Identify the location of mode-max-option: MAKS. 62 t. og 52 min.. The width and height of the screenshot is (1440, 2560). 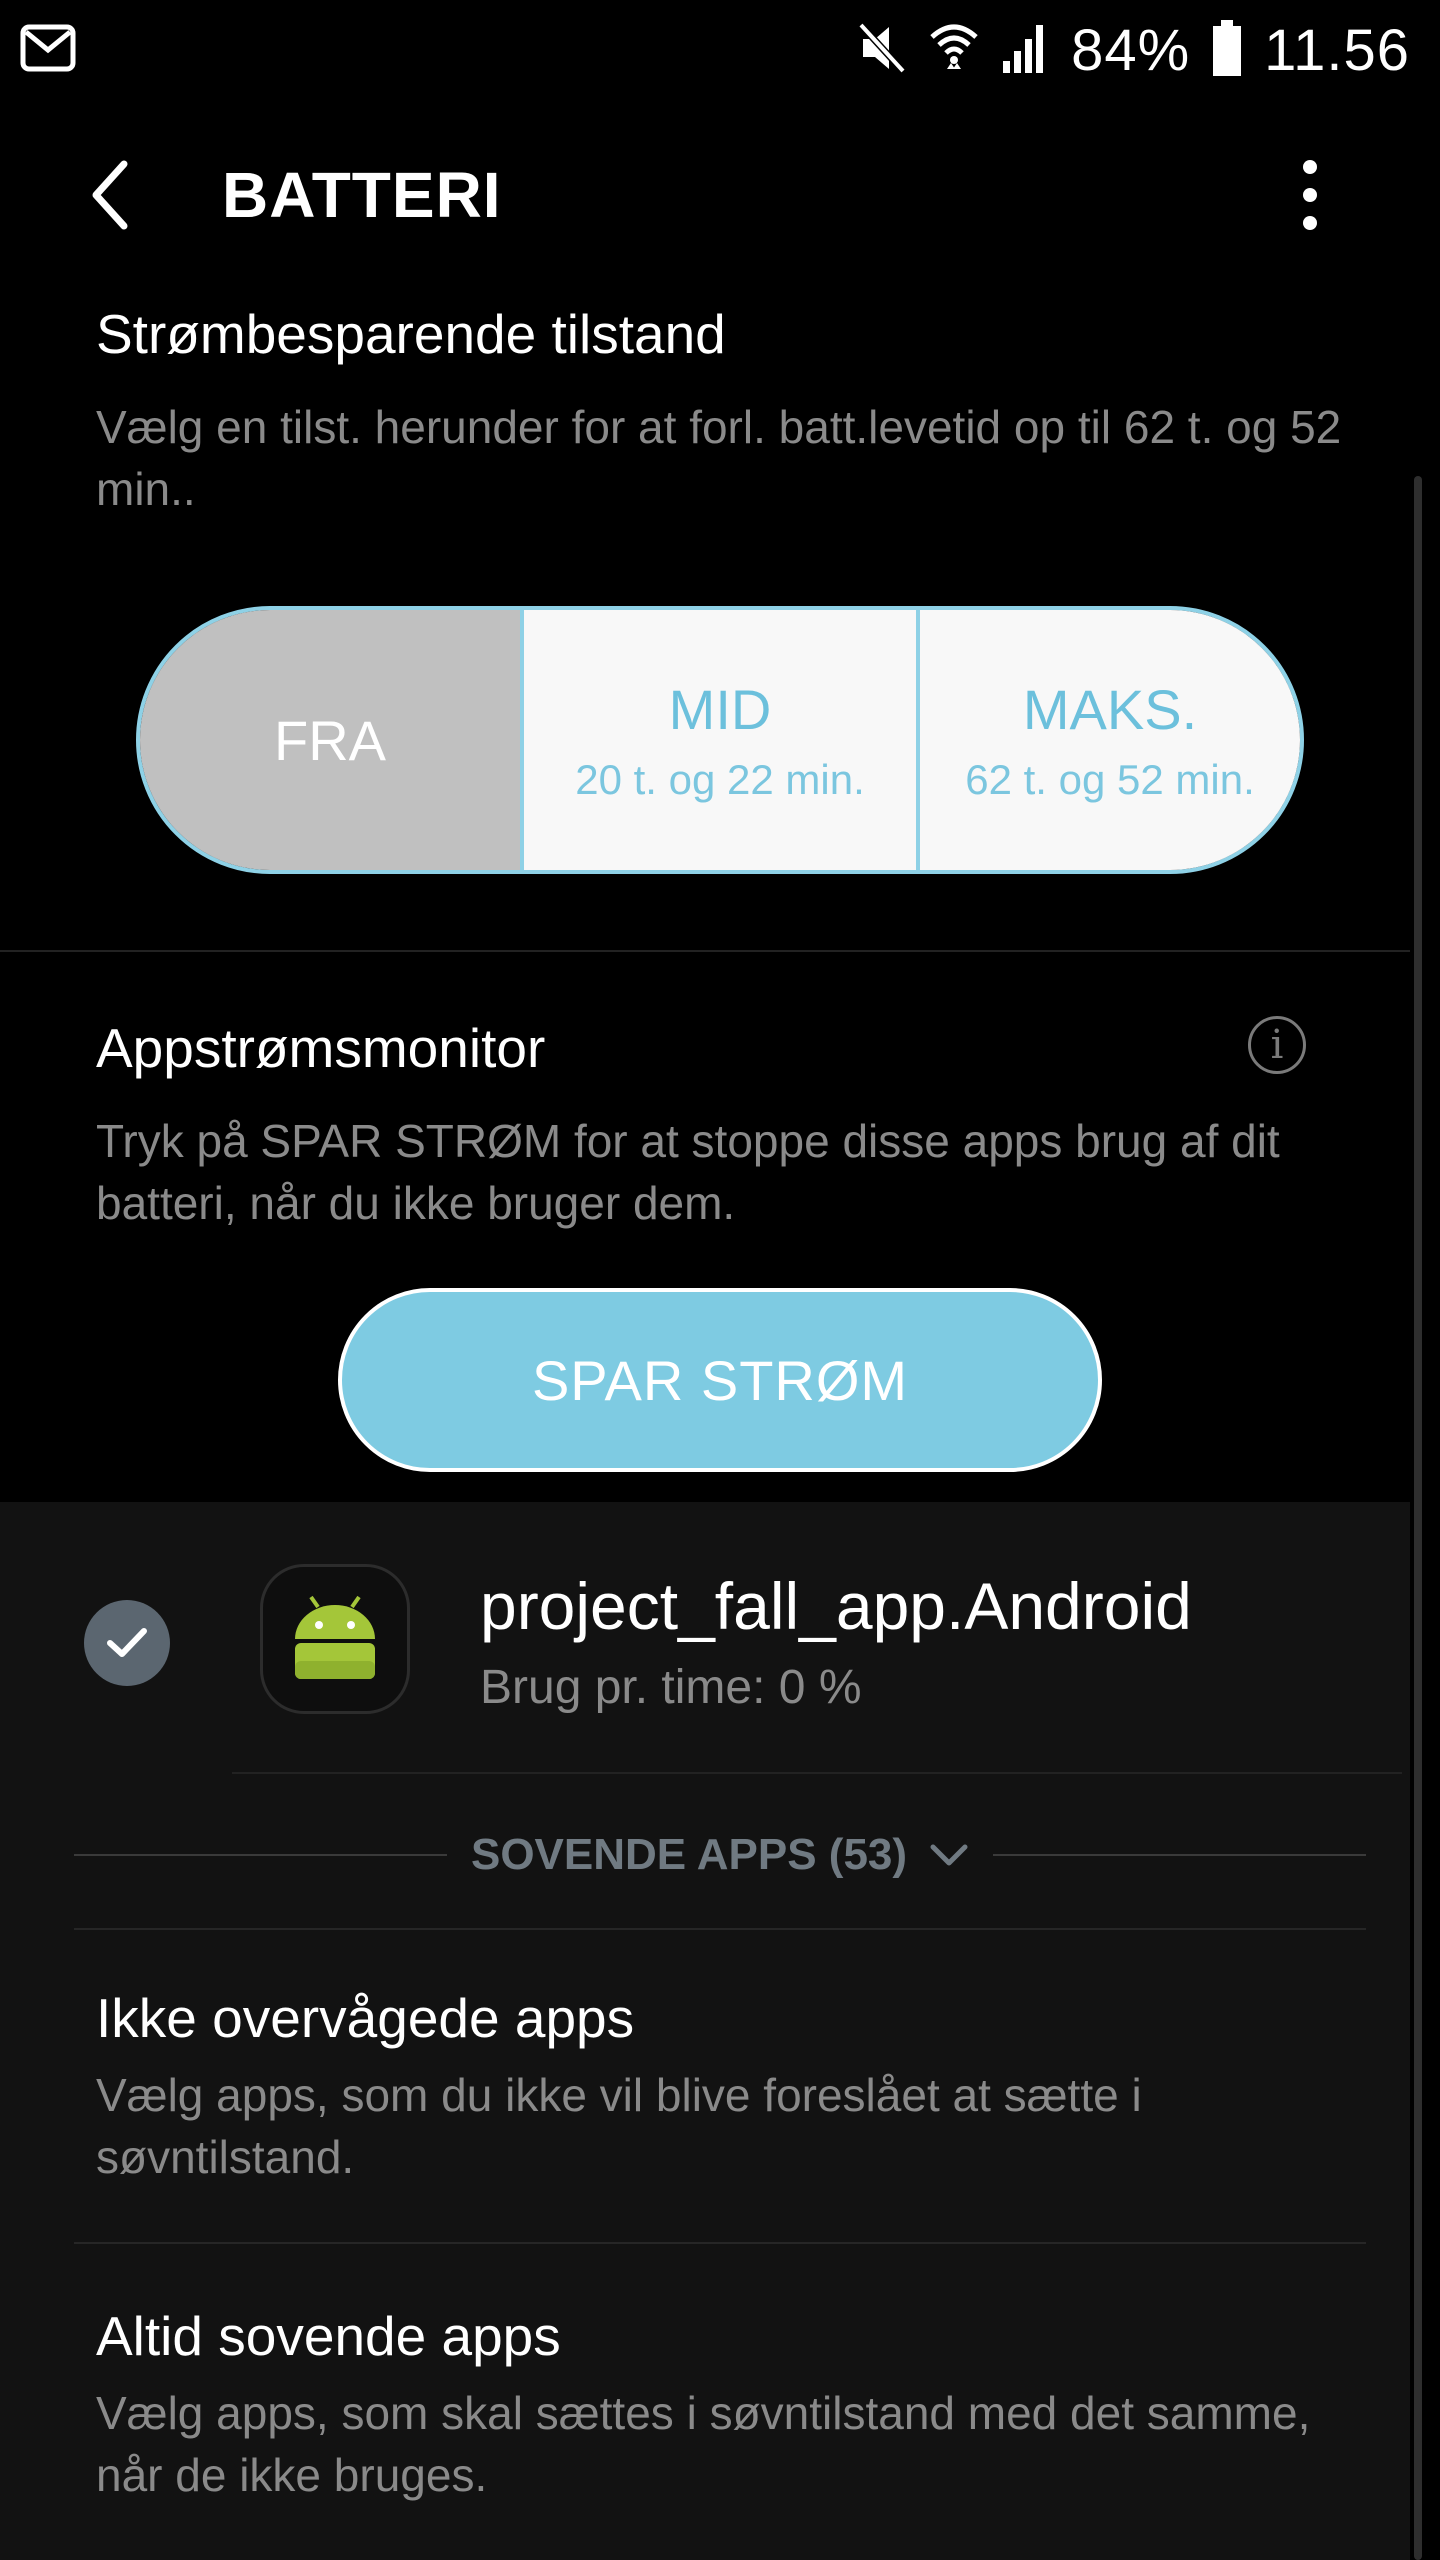
(1110, 740).